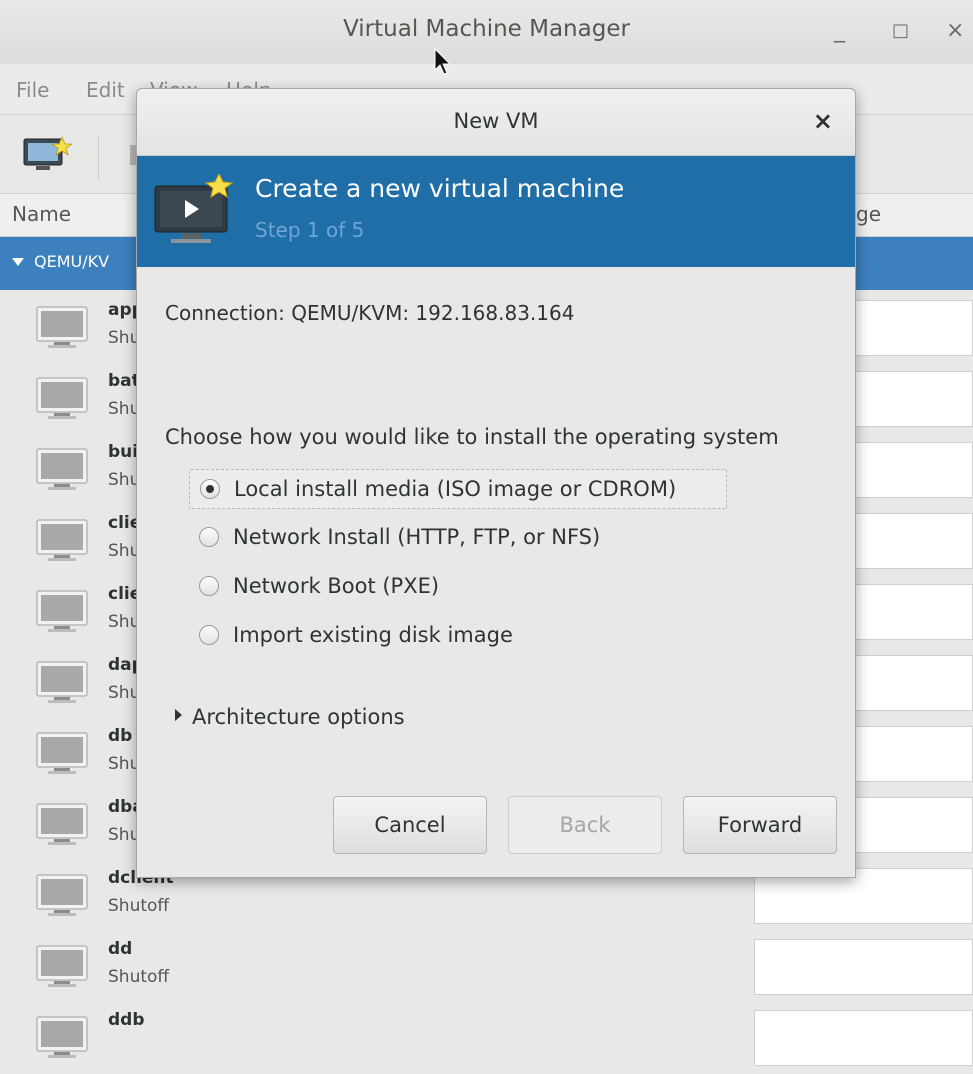 The image size is (973, 1074). What do you see at coordinates (123, 452) in the screenshot?
I see `vm-name: bui` at bounding box center [123, 452].